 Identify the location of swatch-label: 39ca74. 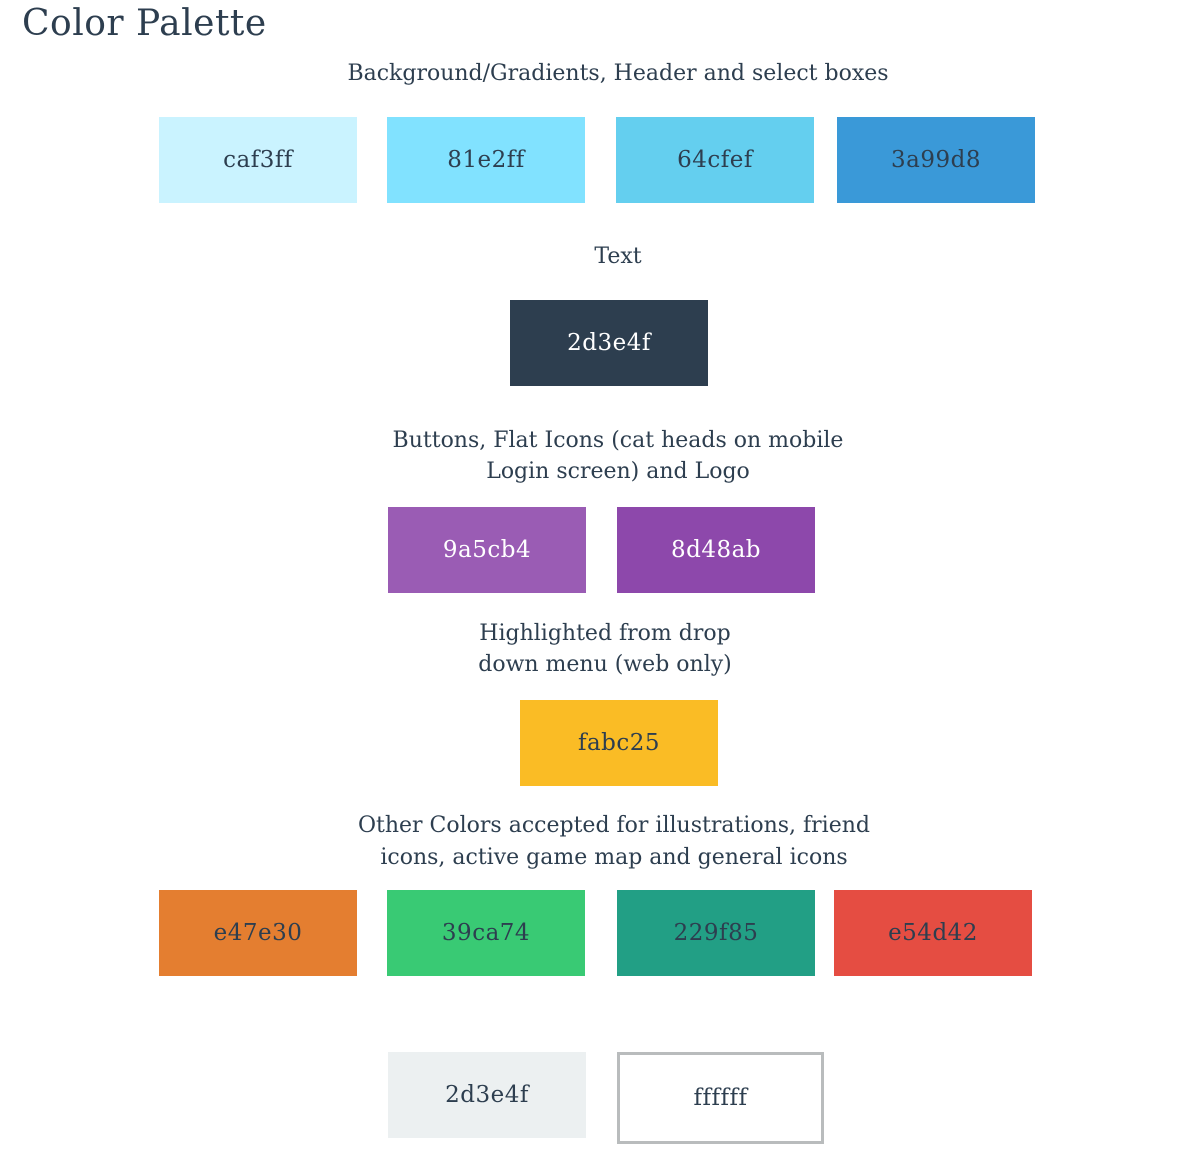
(486, 933).